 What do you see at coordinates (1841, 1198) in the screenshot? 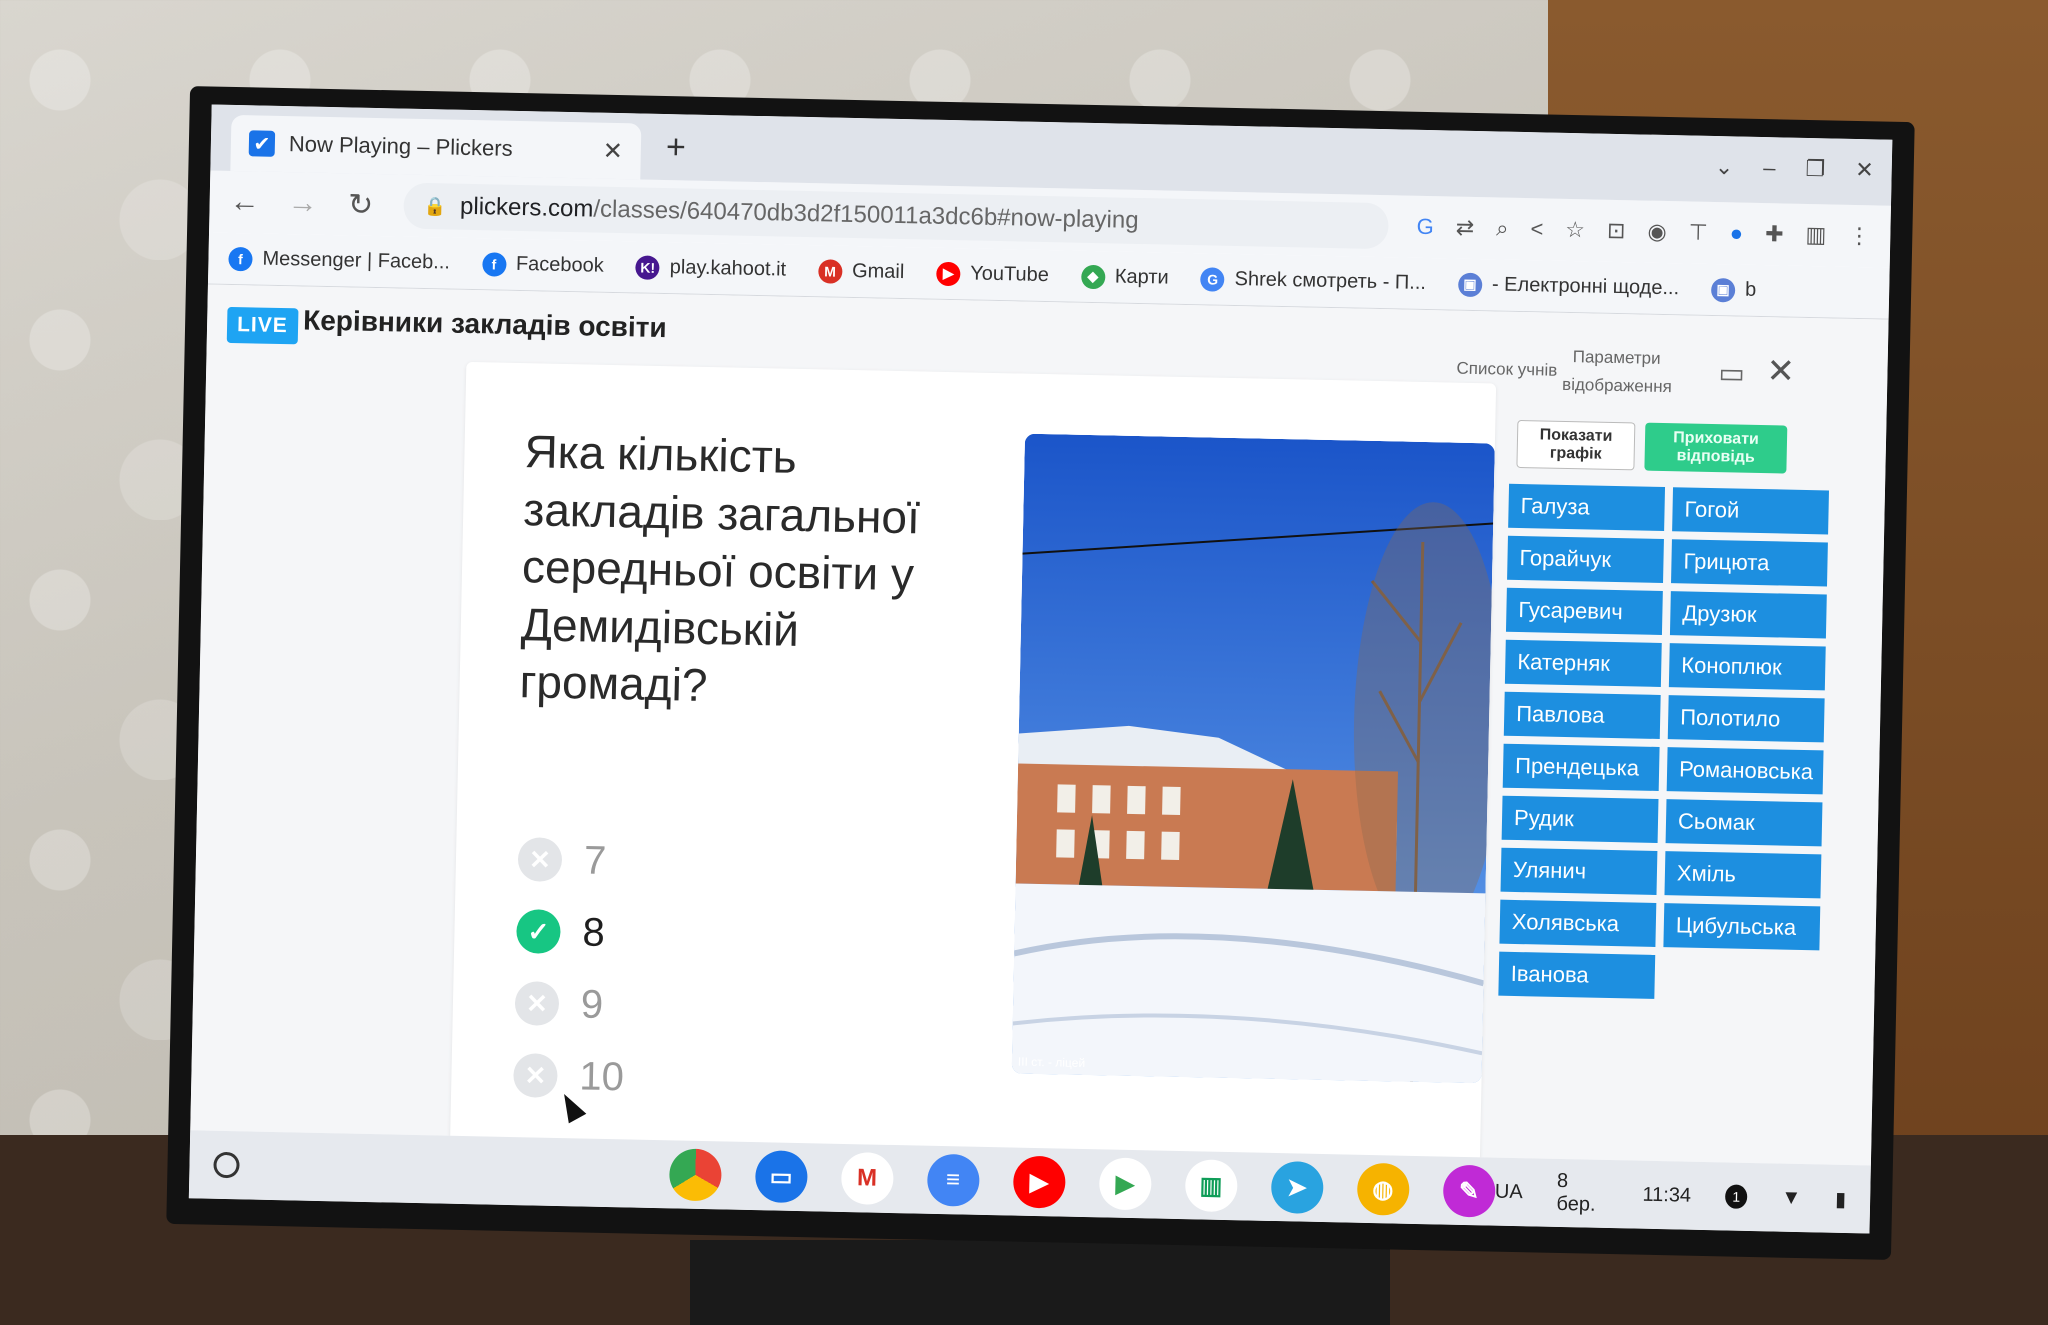
I see `battery-icon: ▮` at bounding box center [1841, 1198].